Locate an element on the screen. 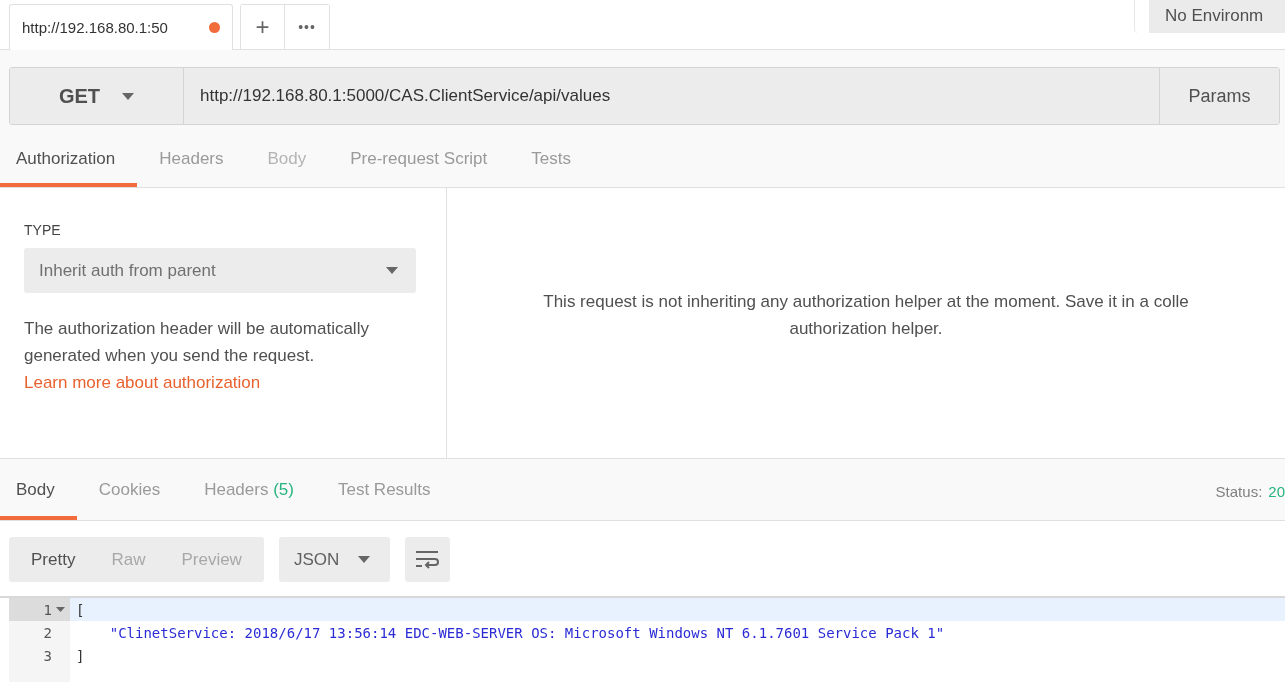  request-section-tab: Authorization is located at coordinates (69, 158).